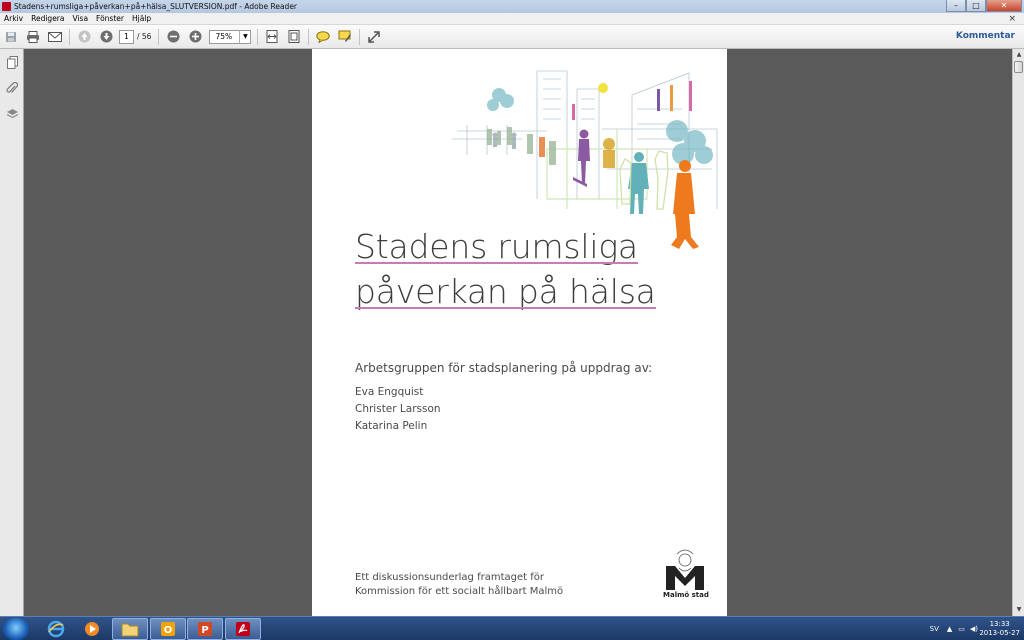 The image size is (1024, 640). What do you see at coordinates (12, 88) in the screenshot?
I see `attachment-icon` at bounding box center [12, 88].